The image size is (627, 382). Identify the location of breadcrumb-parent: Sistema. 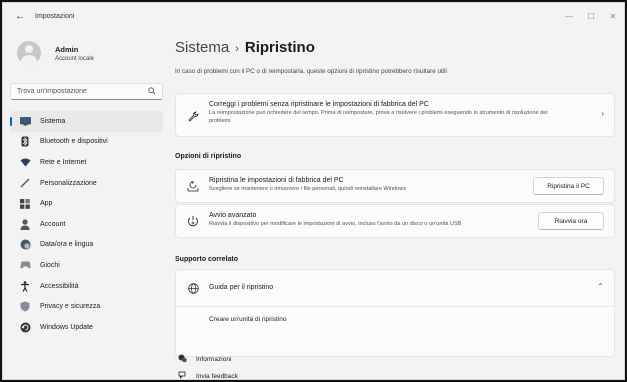
(202, 47).